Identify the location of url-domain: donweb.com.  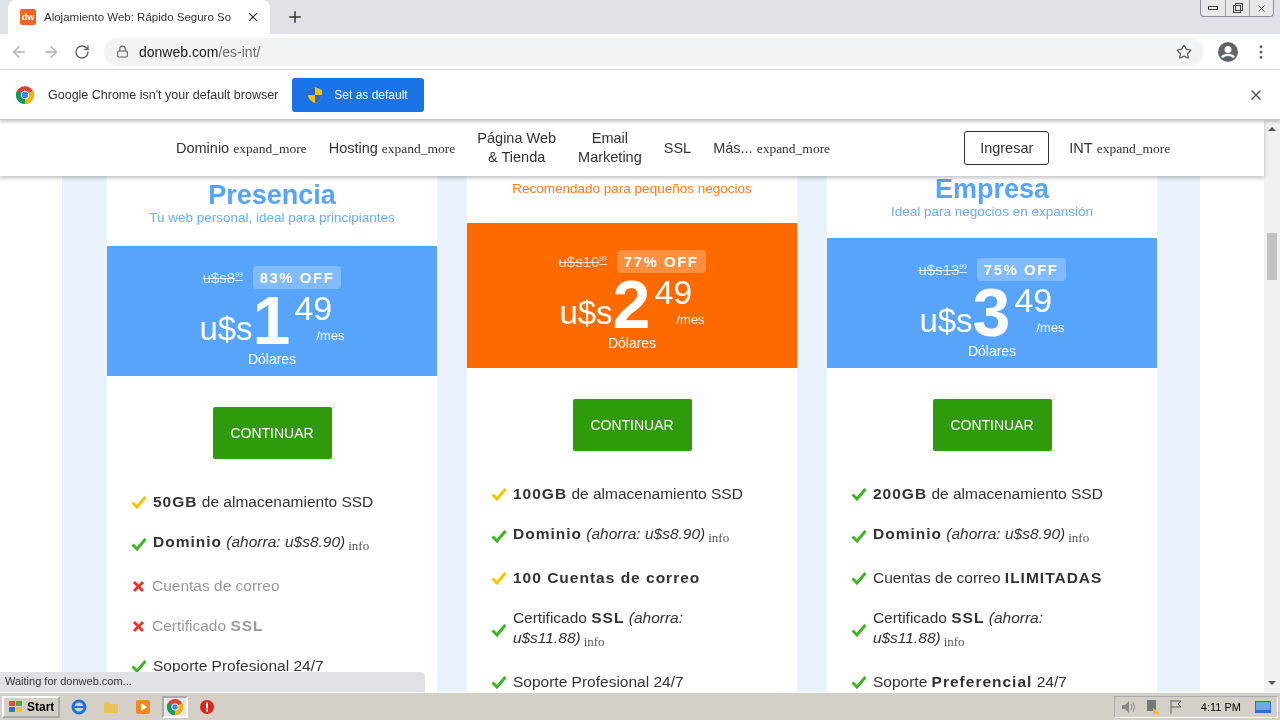
(179, 51).